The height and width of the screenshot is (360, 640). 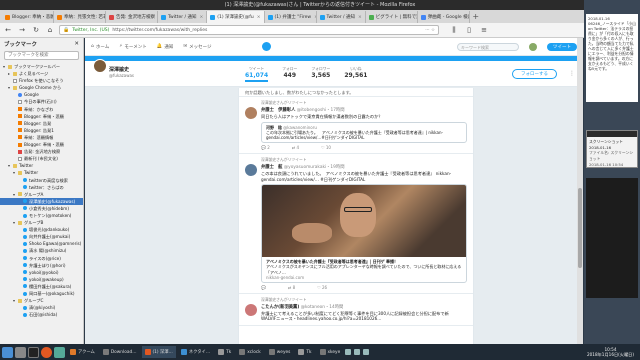 I want to click on bookmark-item: yokoi(@wakeup), so click(x=41, y=279).